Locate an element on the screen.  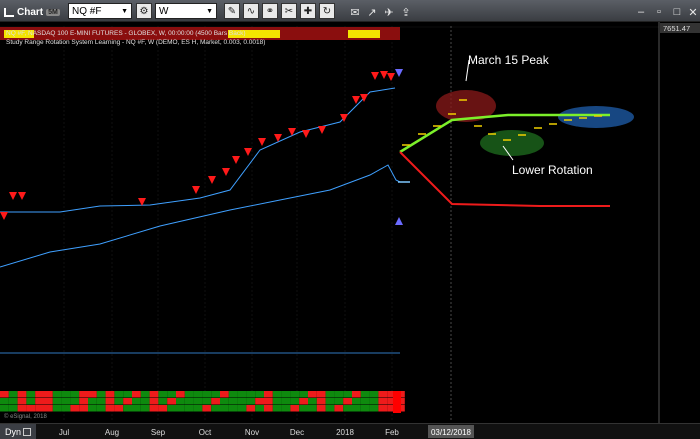
restore-button: ▫ is located at coordinates (659, 12).